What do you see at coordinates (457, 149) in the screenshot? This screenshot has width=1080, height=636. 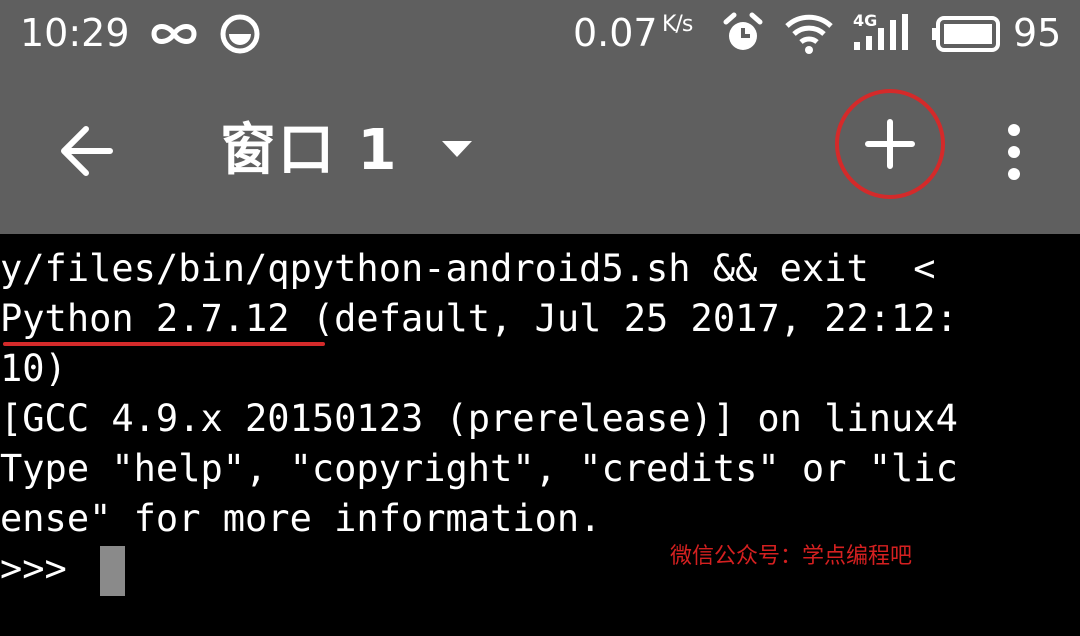 I see `caret-down-icon` at bounding box center [457, 149].